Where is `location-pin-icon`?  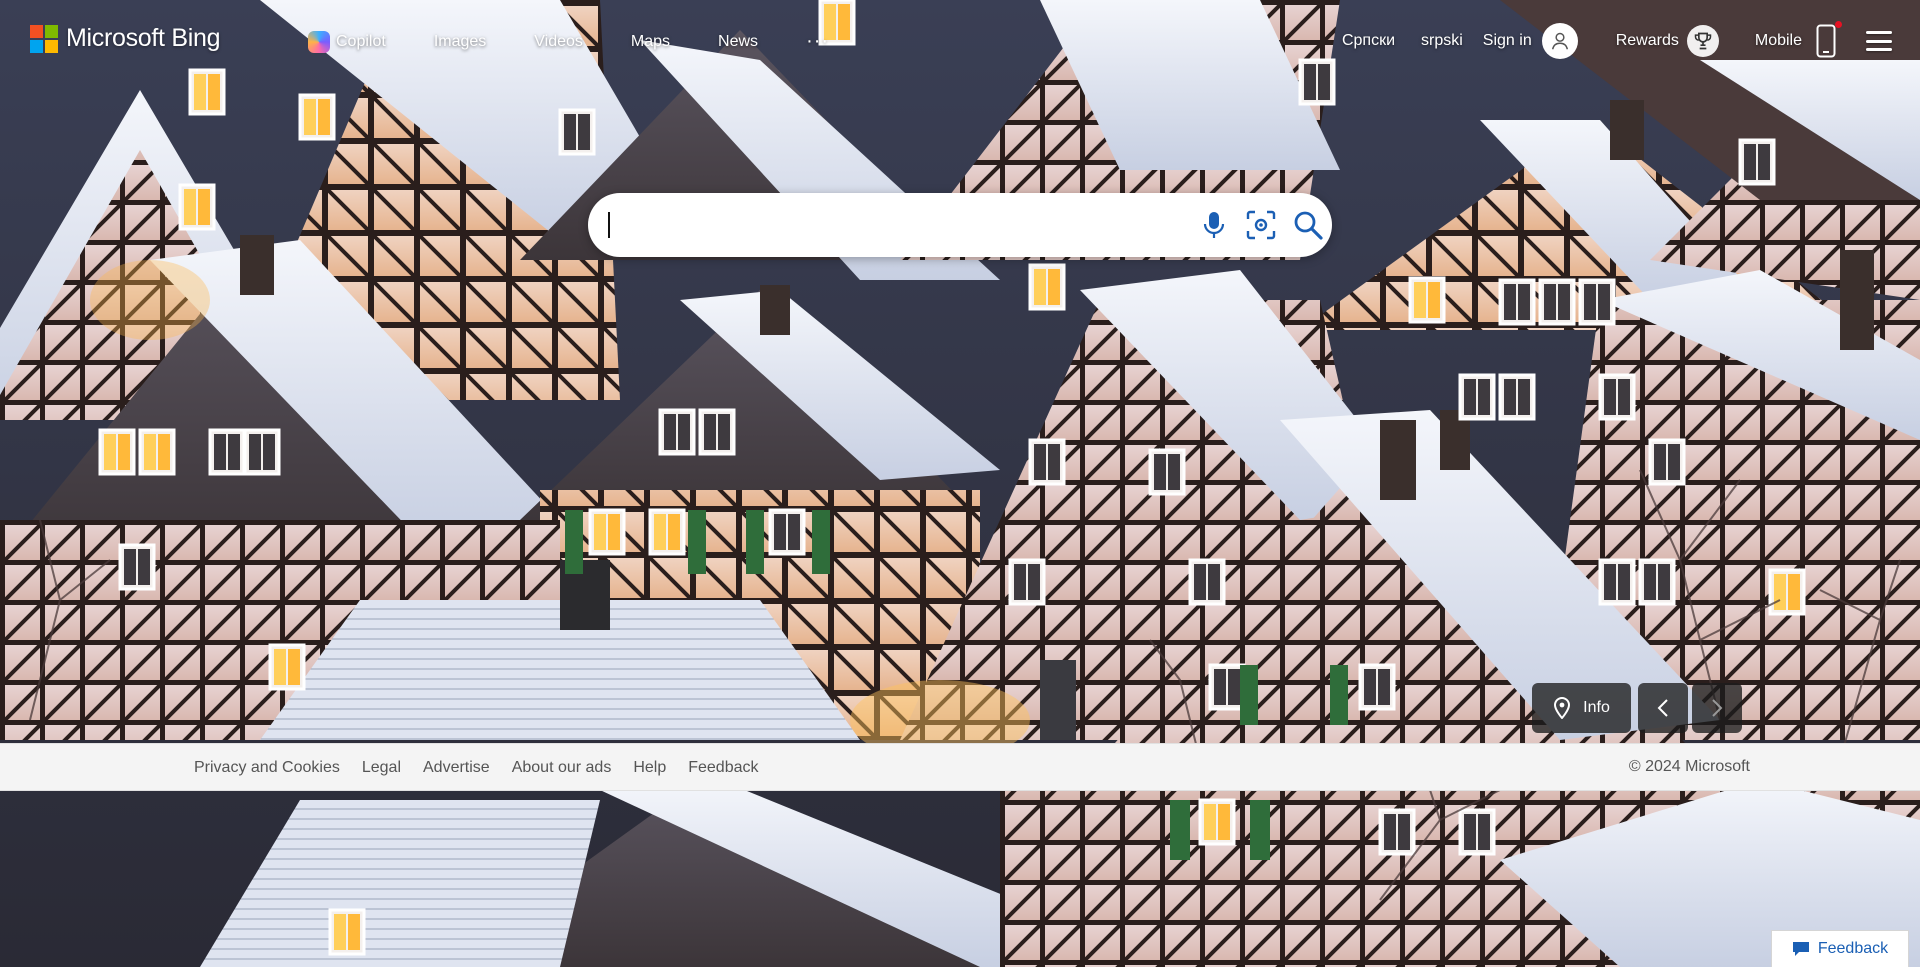
location-pin-icon is located at coordinates (1562, 708).